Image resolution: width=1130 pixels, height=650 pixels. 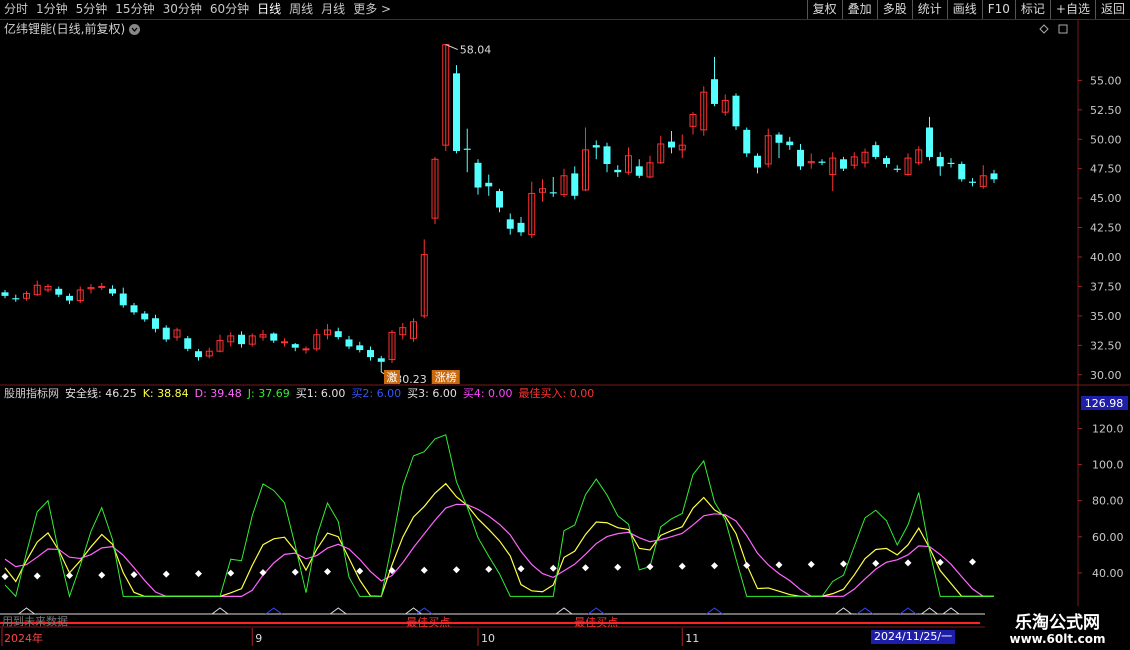 I want to click on ind-tick-label: 40.00, so click(x=1108, y=573).